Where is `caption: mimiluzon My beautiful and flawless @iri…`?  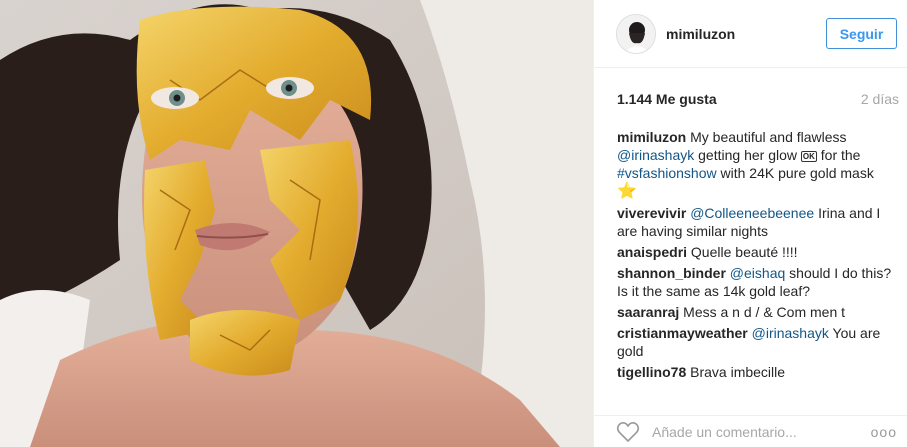
caption: mimiluzon My beautiful and flawless @iri… is located at coordinates (756, 164).